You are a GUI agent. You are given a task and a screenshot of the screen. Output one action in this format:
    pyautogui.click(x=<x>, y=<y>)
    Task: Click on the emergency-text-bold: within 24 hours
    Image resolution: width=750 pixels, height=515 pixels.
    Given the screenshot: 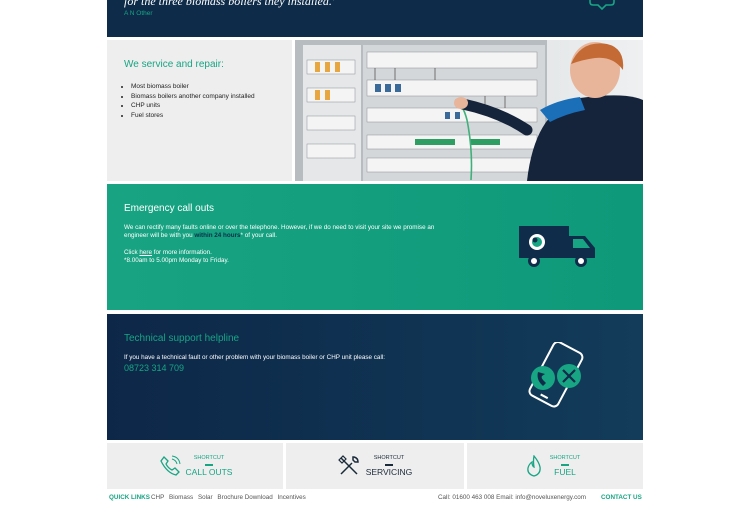 What is the action you would take?
    pyautogui.click(x=217, y=236)
    